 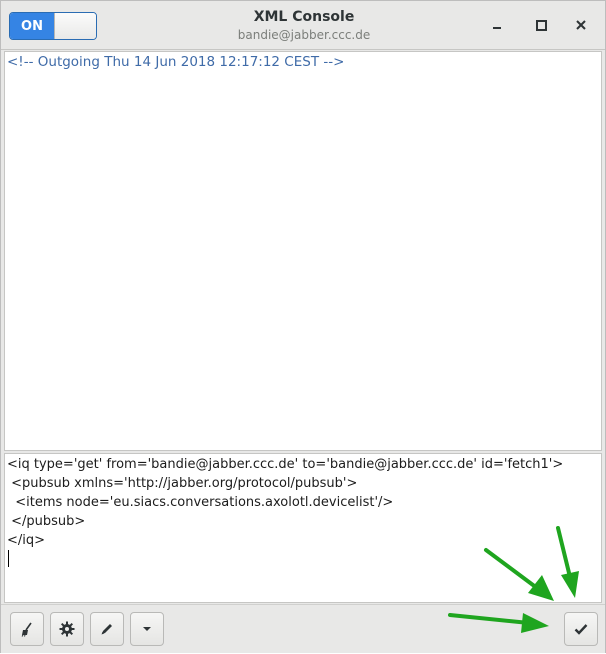 I want to click on header-bar: ON XML Console bandie@jabber.ccc.de, so click(x=303, y=25).